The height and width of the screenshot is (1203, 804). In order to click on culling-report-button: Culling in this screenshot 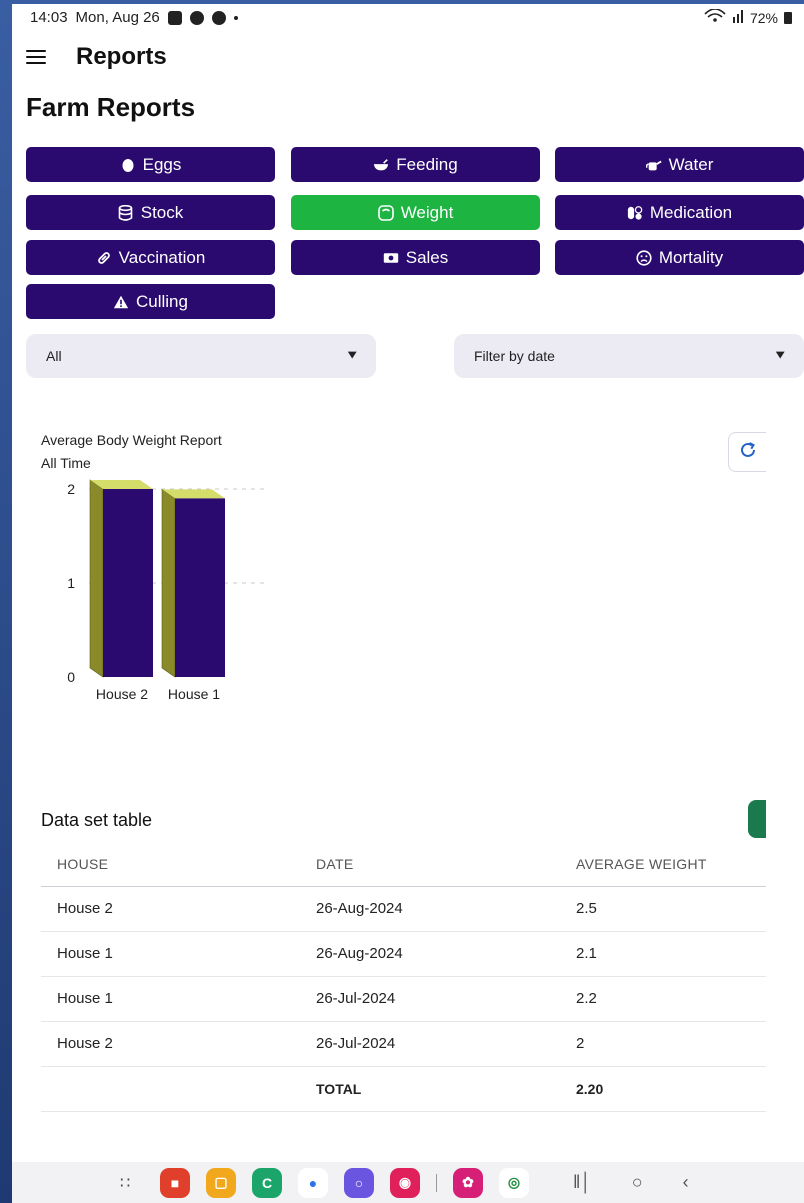, I will do `click(150, 301)`.